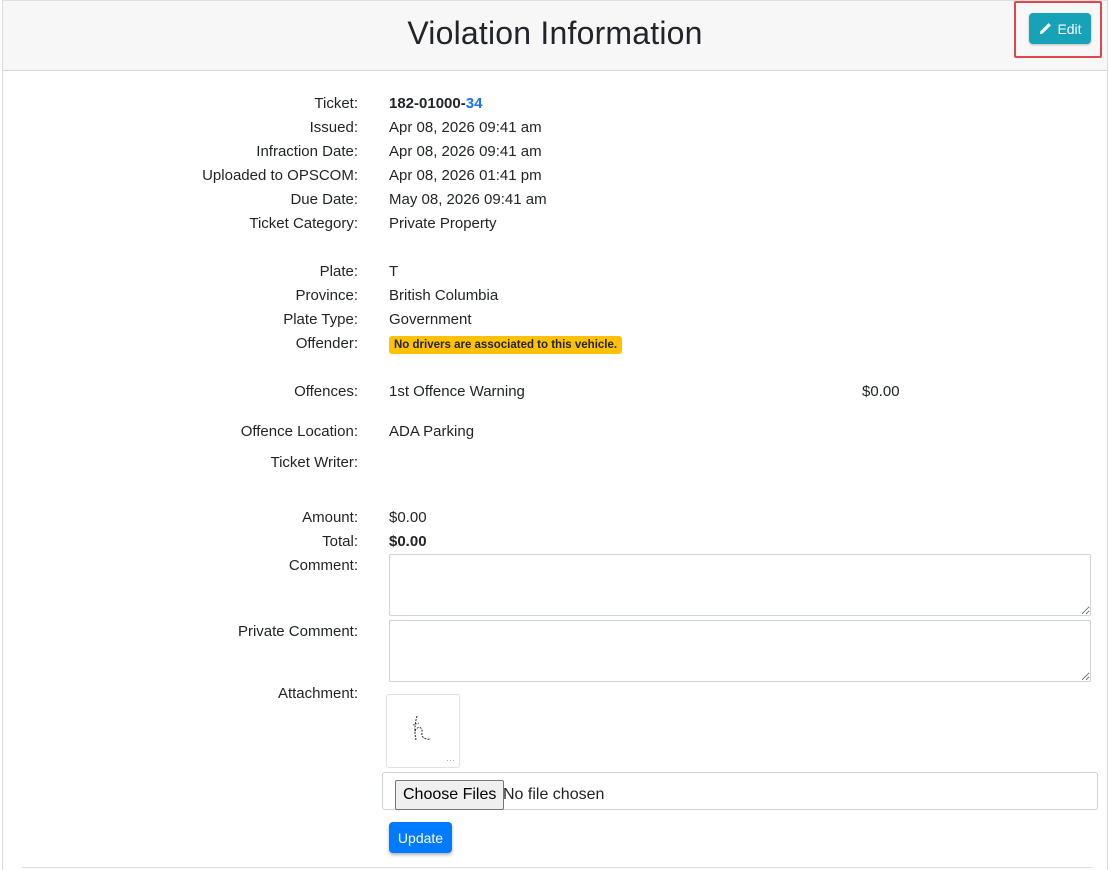 The width and height of the screenshot is (1110, 870). Describe the element at coordinates (420, 837) in the screenshot. I see `update-button: Update` at that location.